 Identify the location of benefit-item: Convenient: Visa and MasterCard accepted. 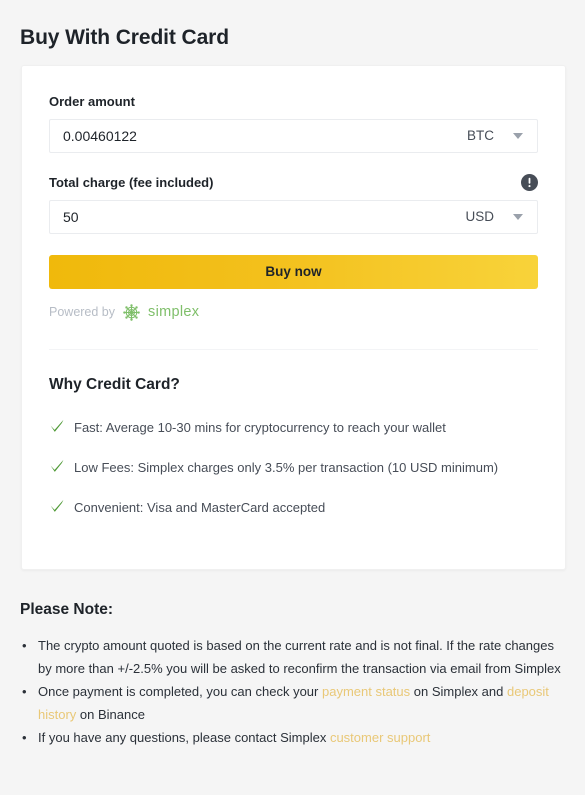
(293, 507).